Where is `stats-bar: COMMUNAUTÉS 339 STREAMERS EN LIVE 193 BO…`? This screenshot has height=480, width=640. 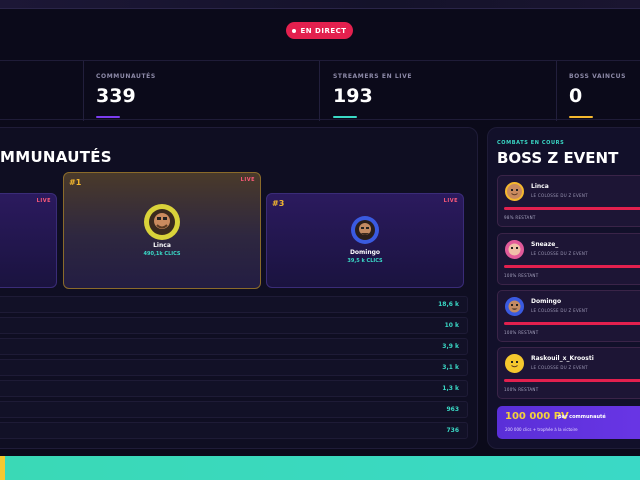
stats-bar: COMMUNAUTÉS 339 STREAMERS EN LIVE 193 BO… is located at coordinates (320, 90).